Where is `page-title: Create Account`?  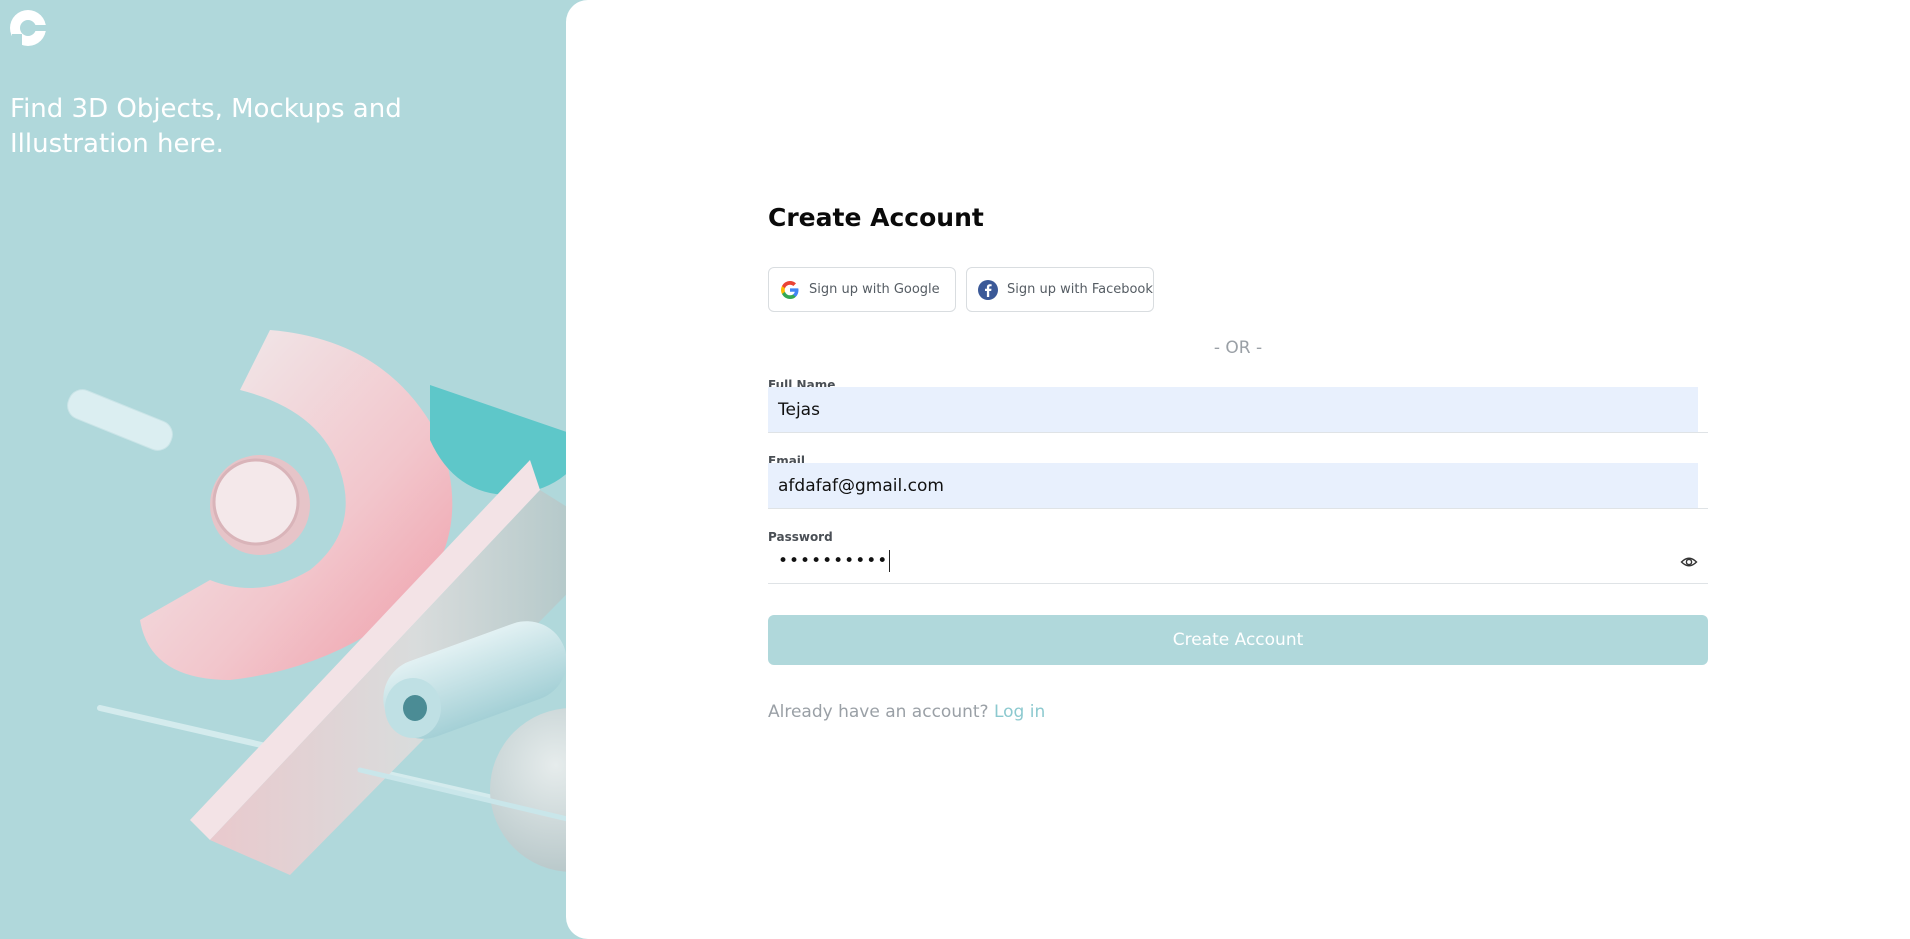 page-title: Create Account is located at coordinates (876, 217).